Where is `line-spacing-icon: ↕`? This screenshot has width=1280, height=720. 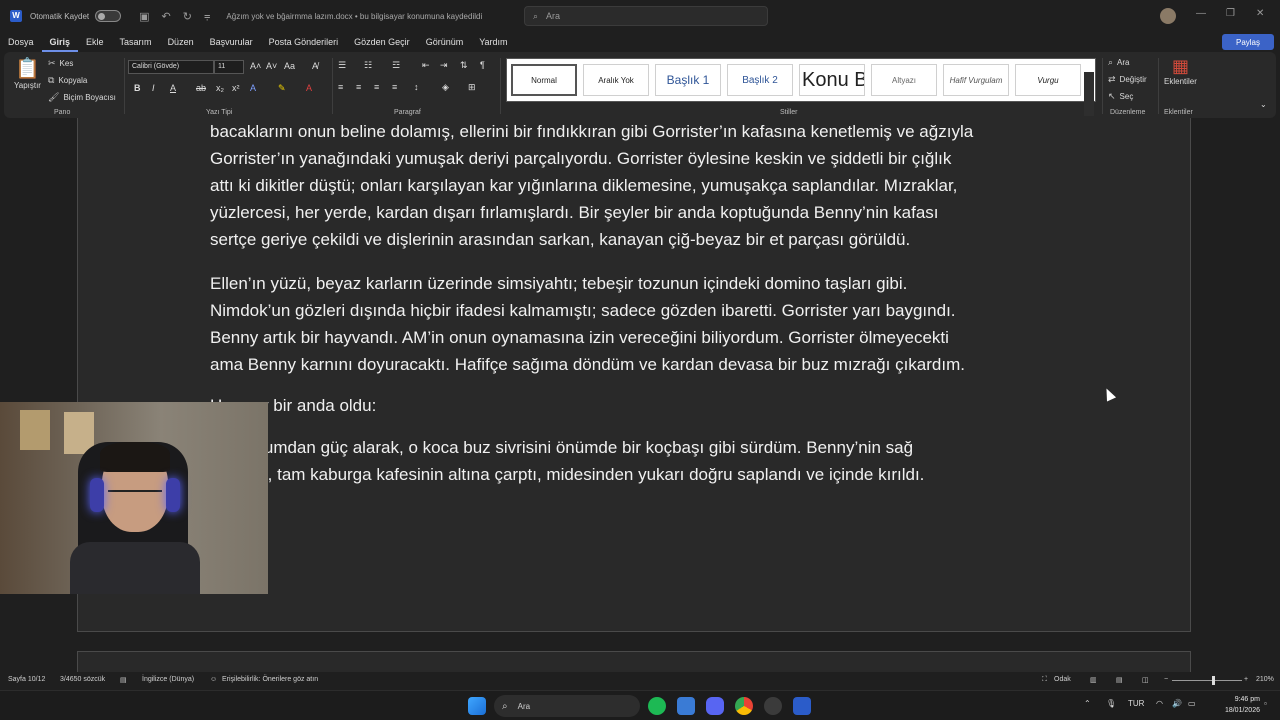 line-spacing-icon: ↕ is located at coordinates (416, 87).